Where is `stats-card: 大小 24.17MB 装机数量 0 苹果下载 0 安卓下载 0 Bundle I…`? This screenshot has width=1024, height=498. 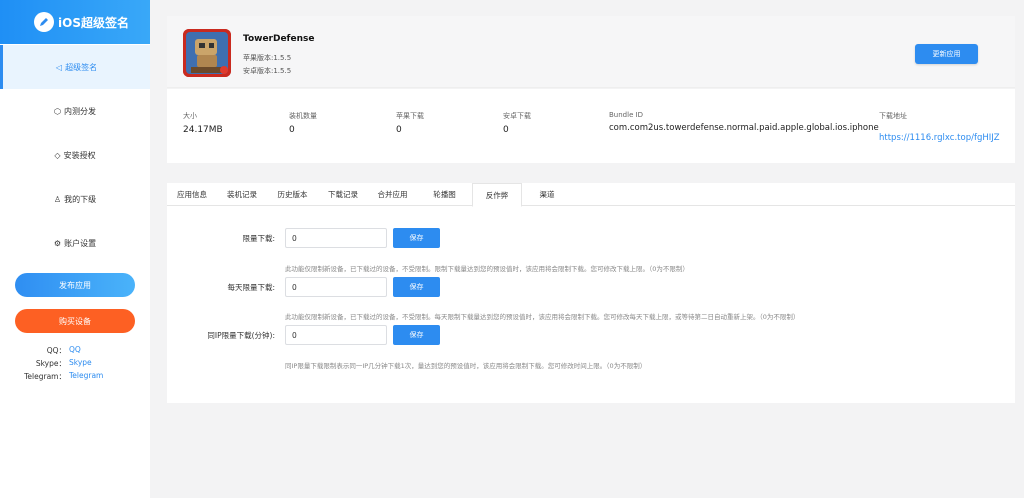 stats-card: 大小 24.17MB 装机数量 0 苹果下载 0 安卓下载 0 Bundle I… is located at coordinates (591, 126).